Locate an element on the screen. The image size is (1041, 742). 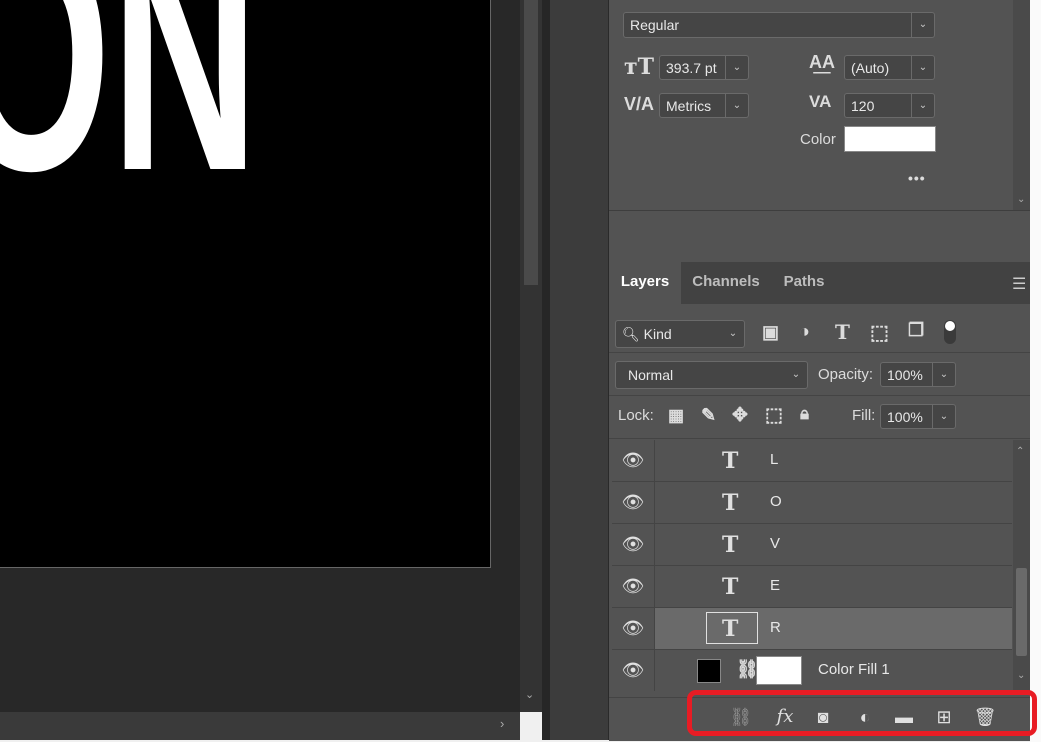
layer-name: R is located at coordinates (775, 627).